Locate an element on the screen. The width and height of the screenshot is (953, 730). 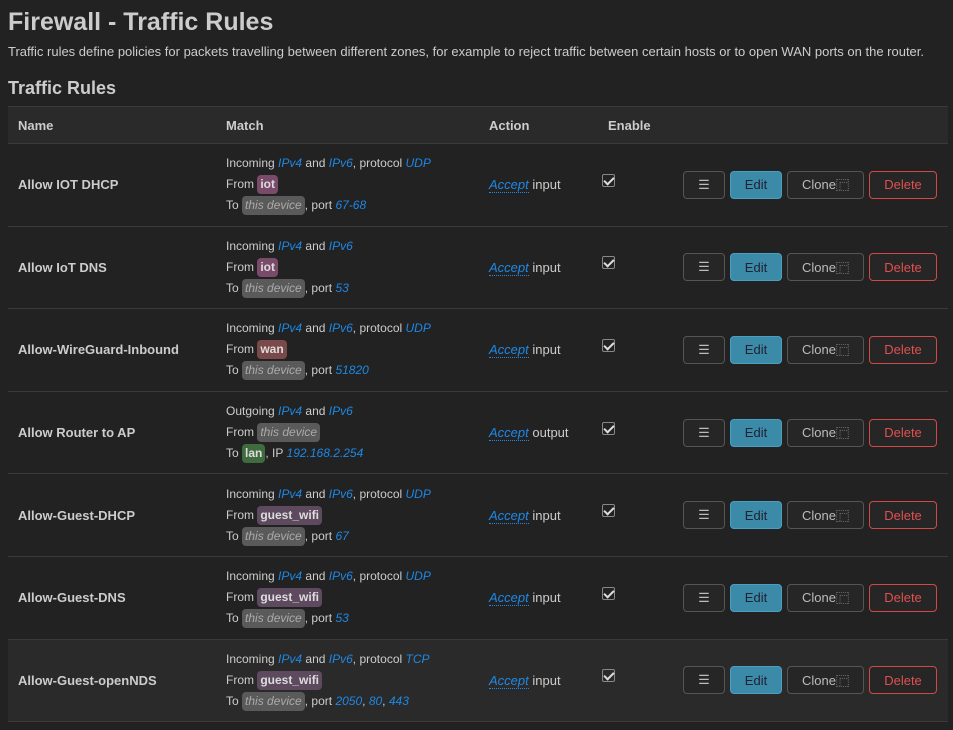
port-value: 53 is located at coordinates (342, 287).